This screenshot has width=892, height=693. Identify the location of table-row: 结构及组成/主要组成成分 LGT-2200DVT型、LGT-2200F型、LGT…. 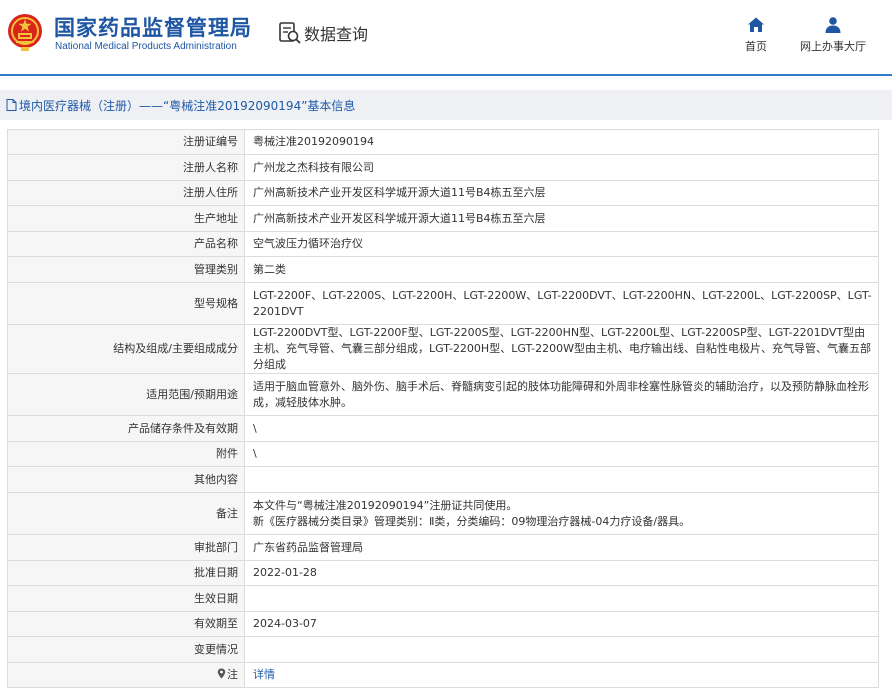
(443, 349).